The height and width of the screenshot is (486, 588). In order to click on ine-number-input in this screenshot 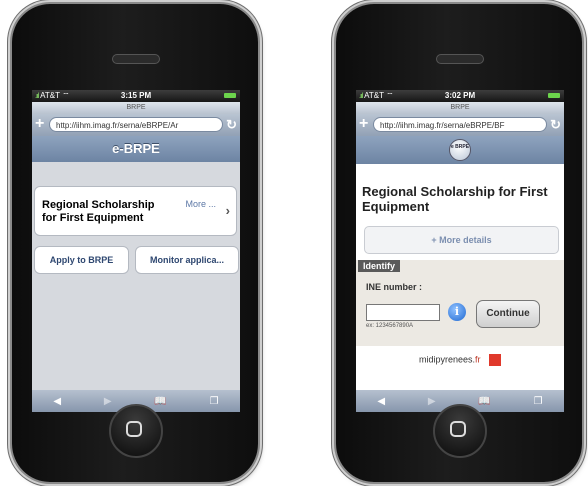, I will do `click(403, 312)`.